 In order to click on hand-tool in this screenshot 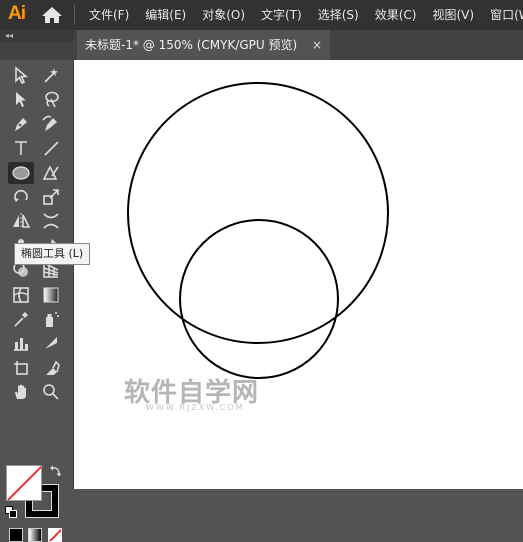, I will do `click(21, 392)`.